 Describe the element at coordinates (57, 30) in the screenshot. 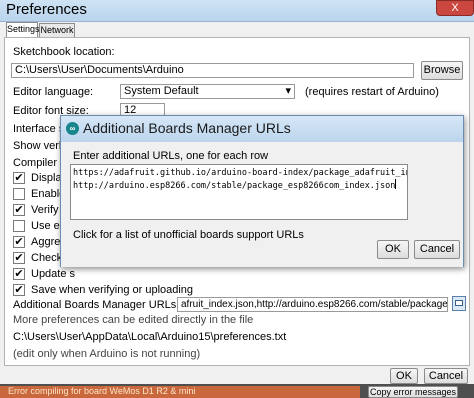

I see `tab-network: Network` at that location.